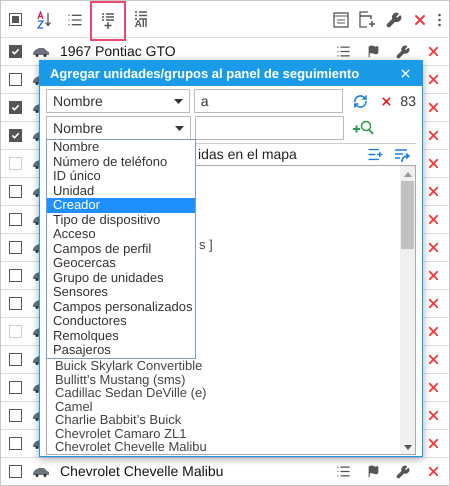  What do you see at coordinates (121, 307) in the screenshot?
I see `dropdown-option: Campos personalizados` at bounding box center [121, 307].